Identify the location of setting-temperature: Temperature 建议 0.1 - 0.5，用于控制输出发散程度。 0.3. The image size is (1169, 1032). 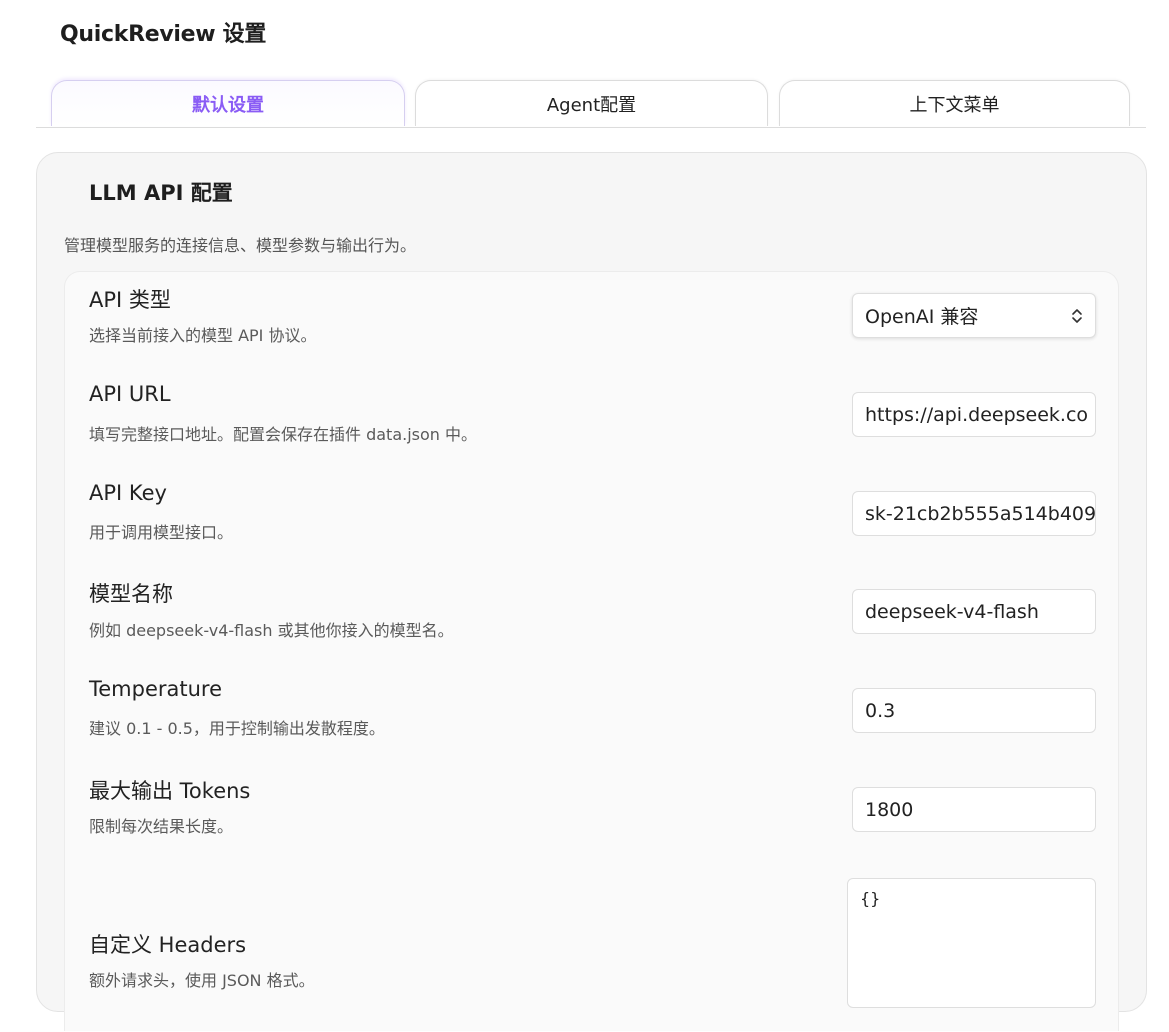
(591, 717).